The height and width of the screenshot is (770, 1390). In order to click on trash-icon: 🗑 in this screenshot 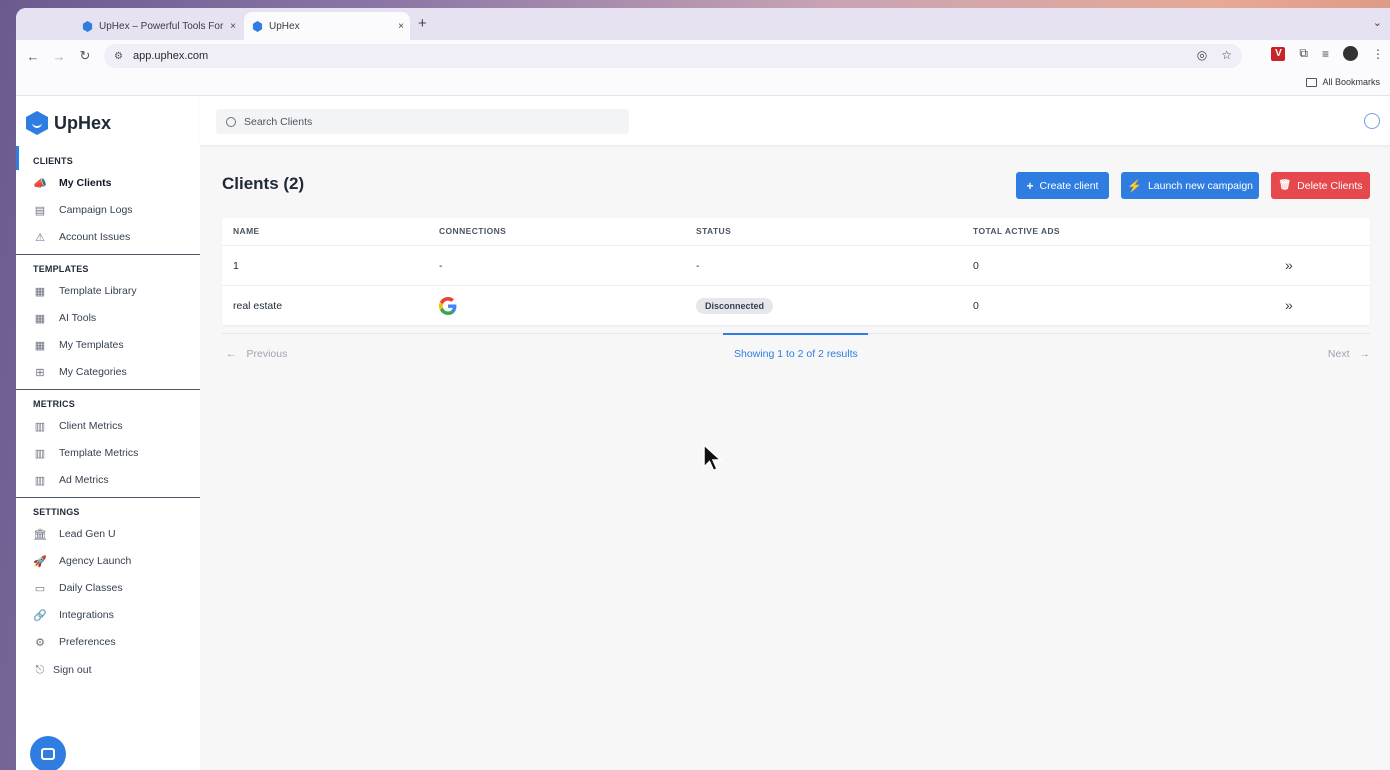, I will do `click(1285, 185)`.